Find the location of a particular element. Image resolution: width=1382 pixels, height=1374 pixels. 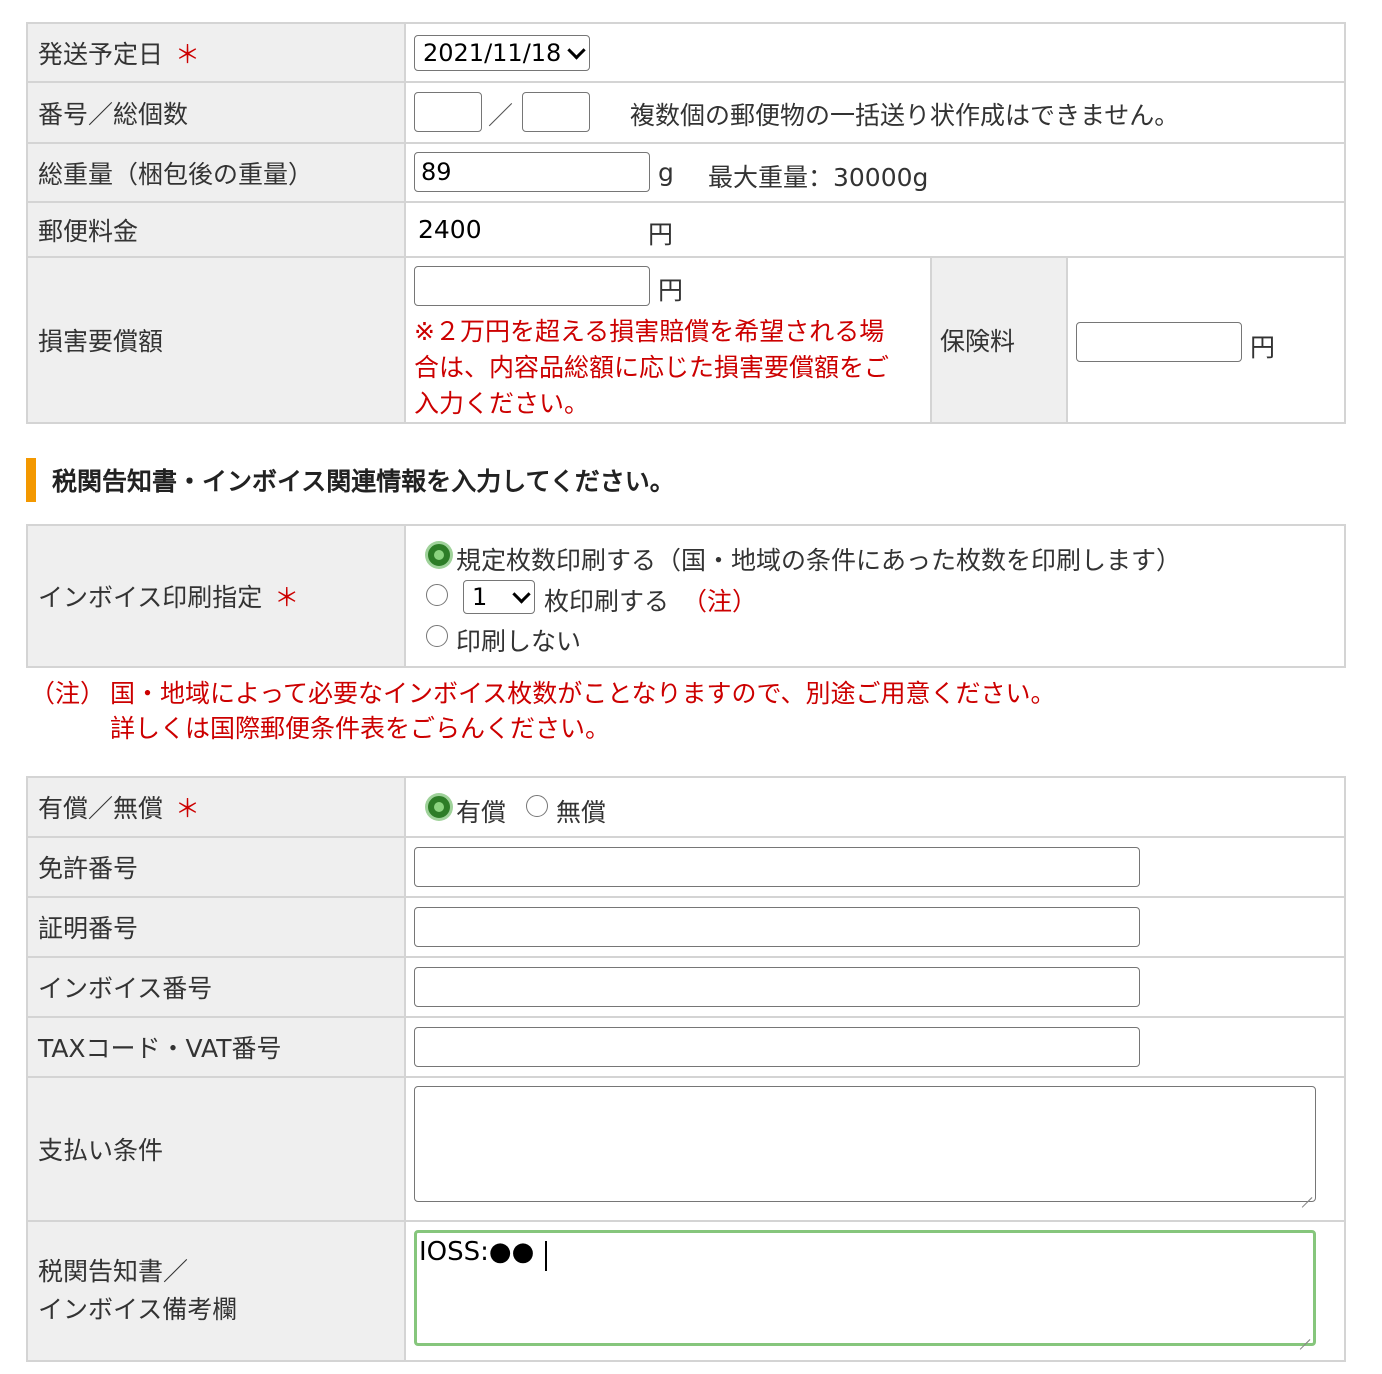

payment-row: 支払い条件 is located at coordinates (686, 1148).